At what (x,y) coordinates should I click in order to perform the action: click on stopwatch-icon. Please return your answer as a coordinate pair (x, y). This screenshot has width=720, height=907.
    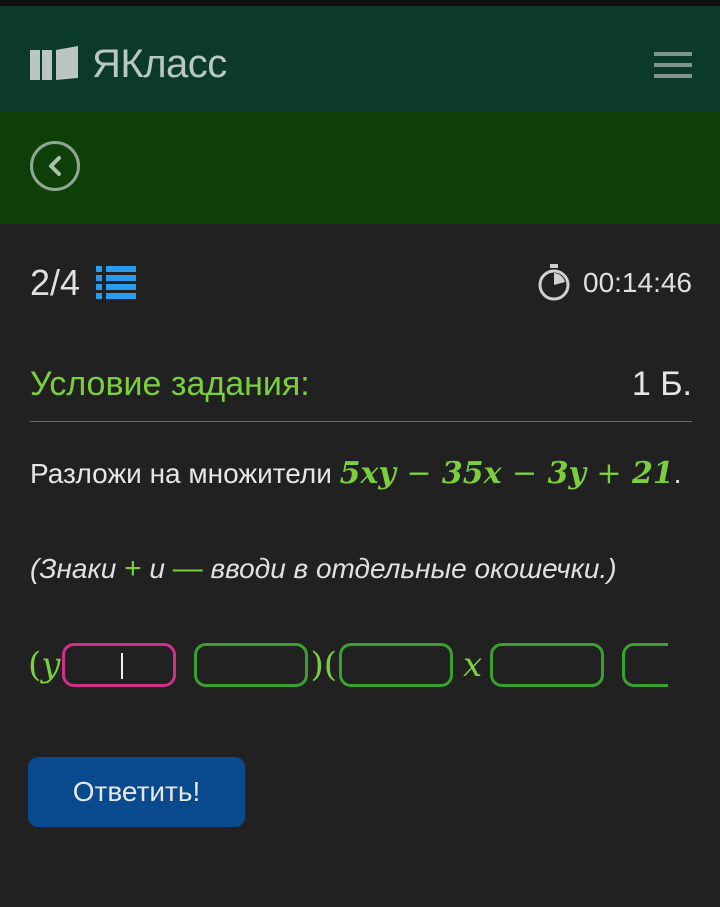
    Looking at the image, I should click on (554, 282).